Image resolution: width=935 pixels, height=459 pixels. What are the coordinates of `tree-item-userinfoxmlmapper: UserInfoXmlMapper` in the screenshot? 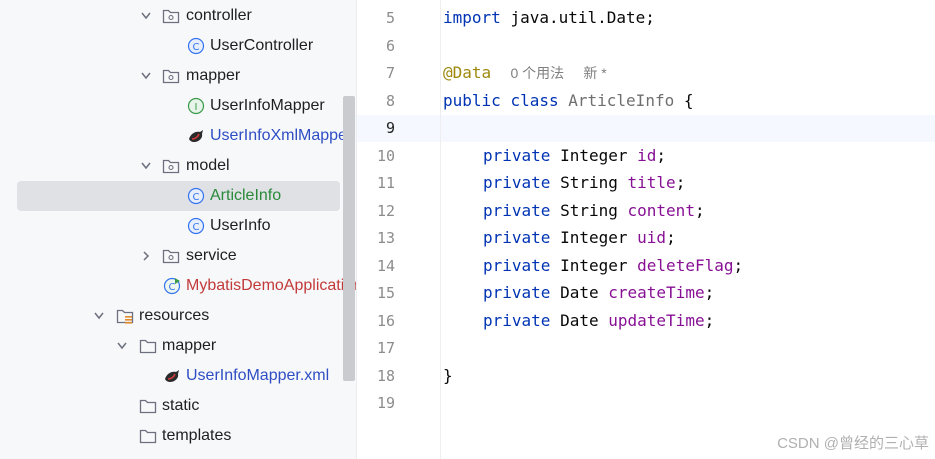 It's located at (176, 136).